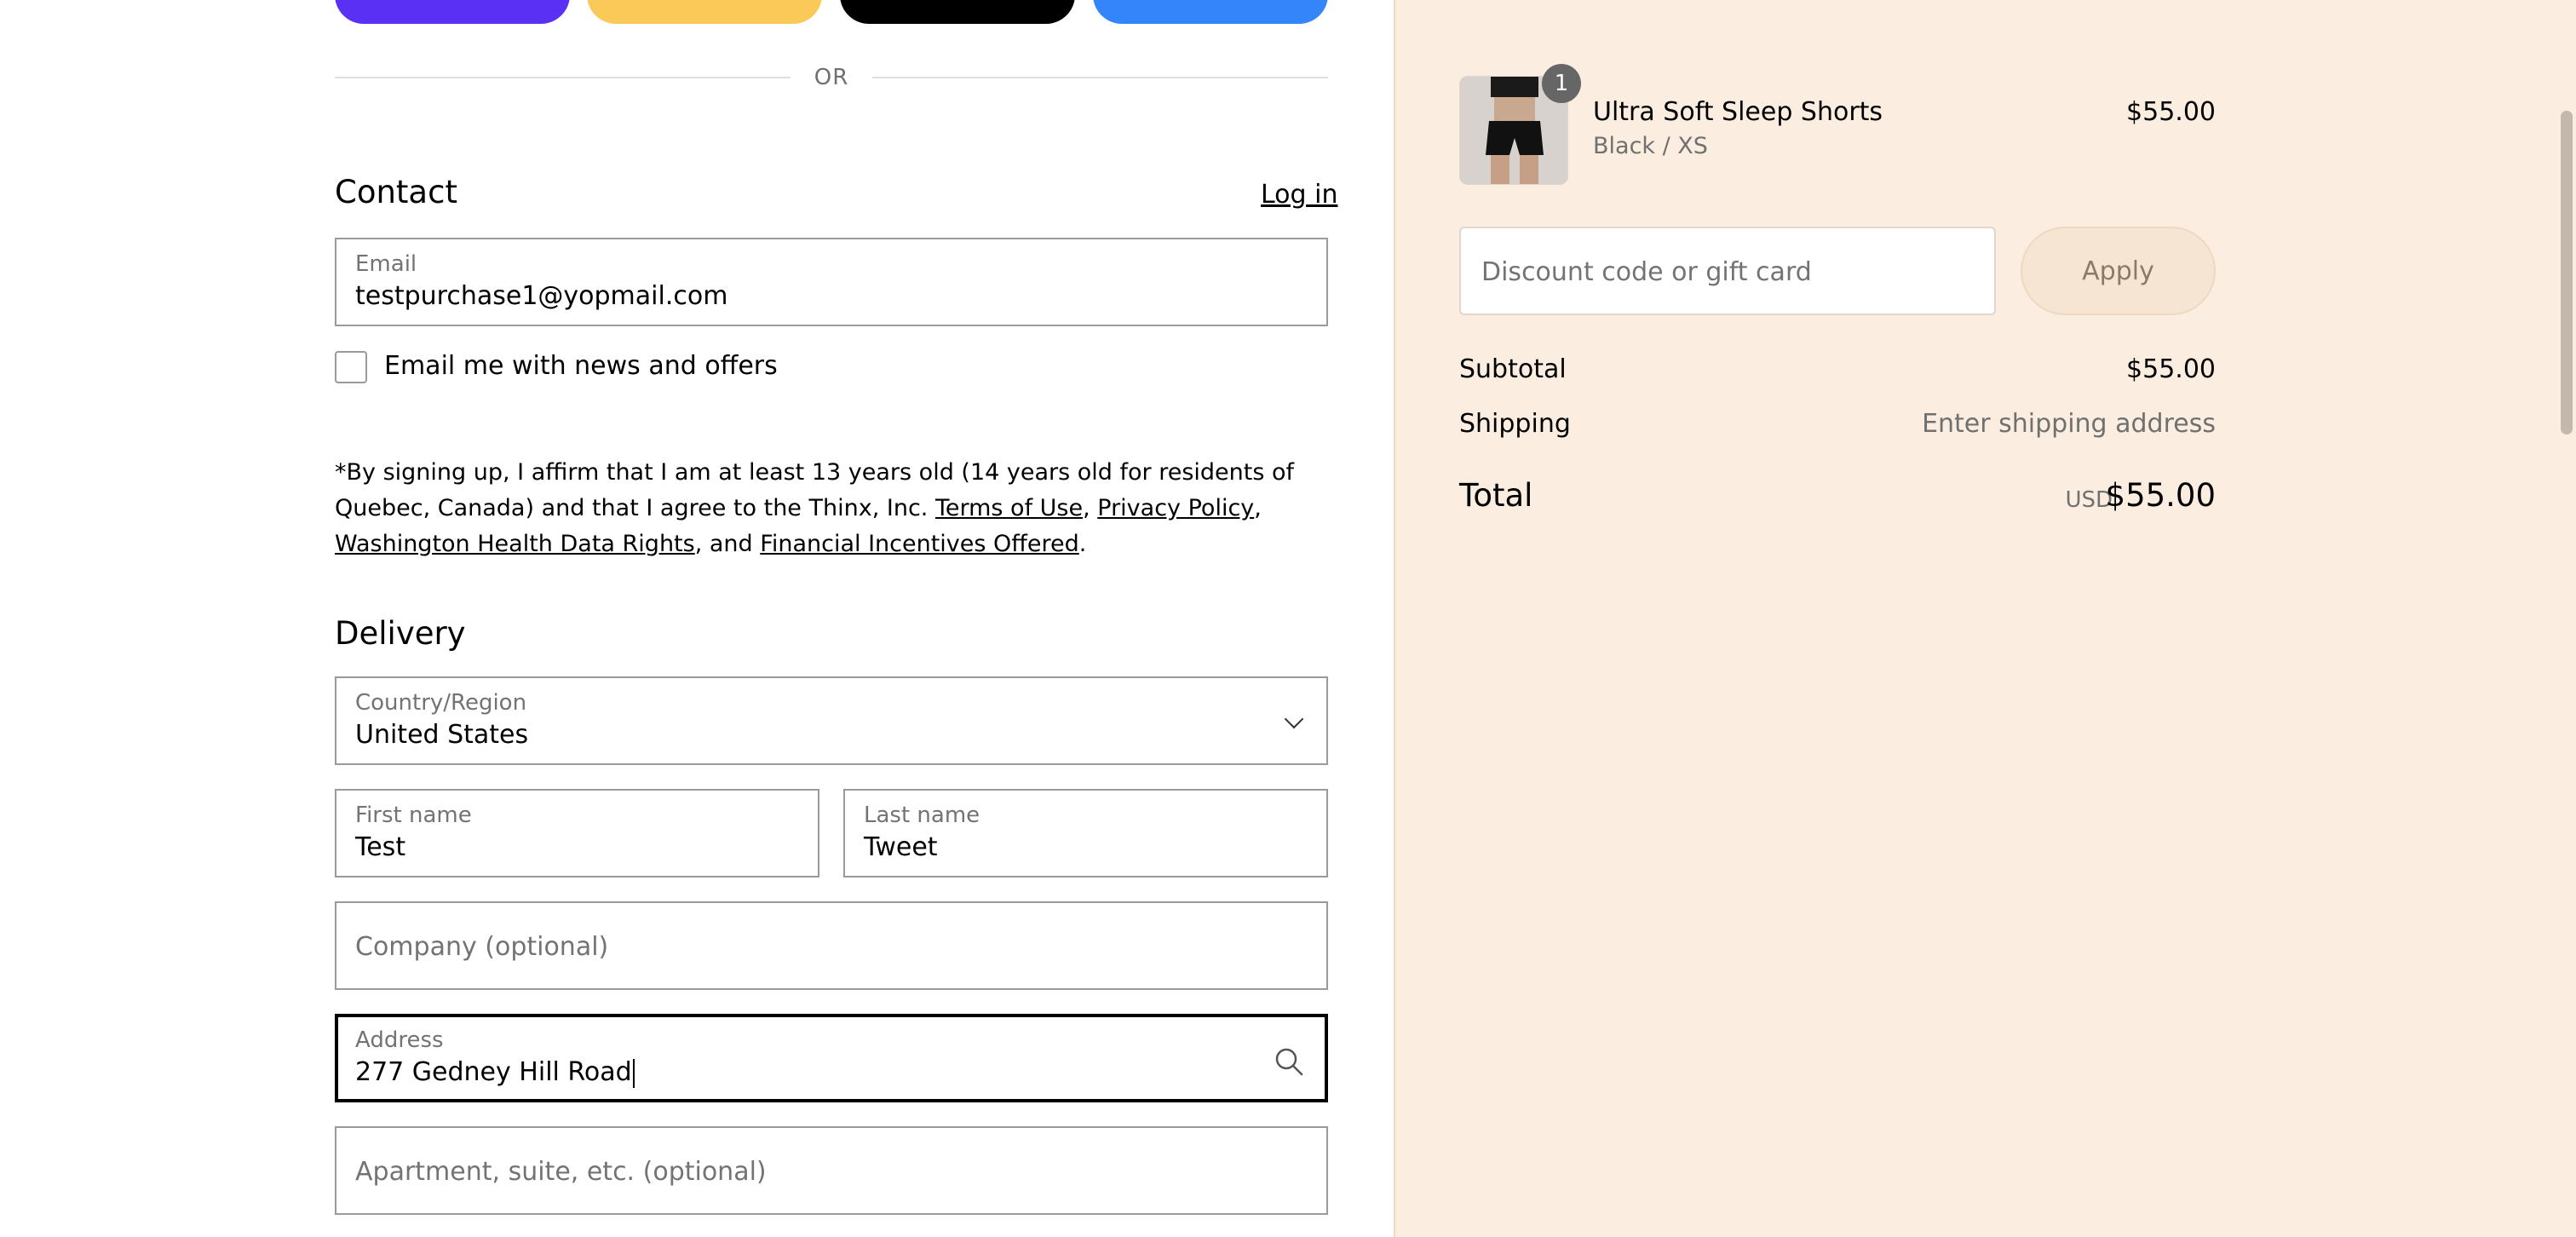 The width and height of the screenshot is (2576, 1237). I want to click on google-pay-button, so click(1211, 12).